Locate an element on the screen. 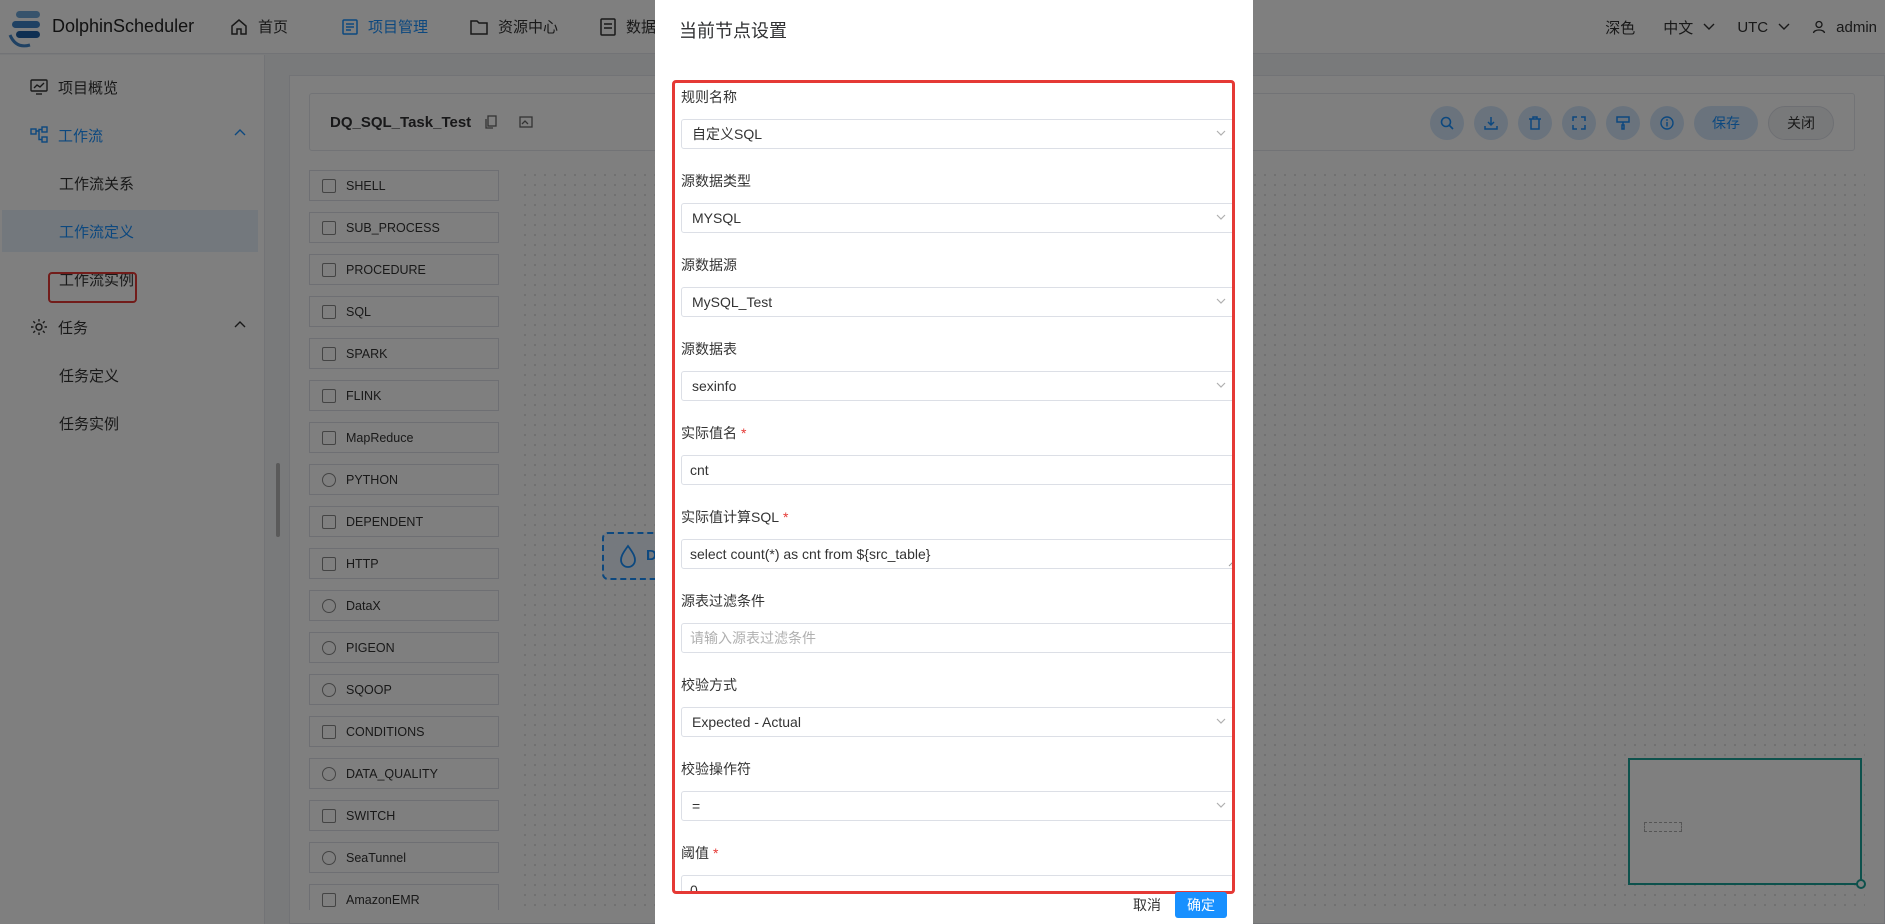 The image size is (1885, 924). actual-value-name-field: 实际值名 * cnt is located at coordinates (956, 454).